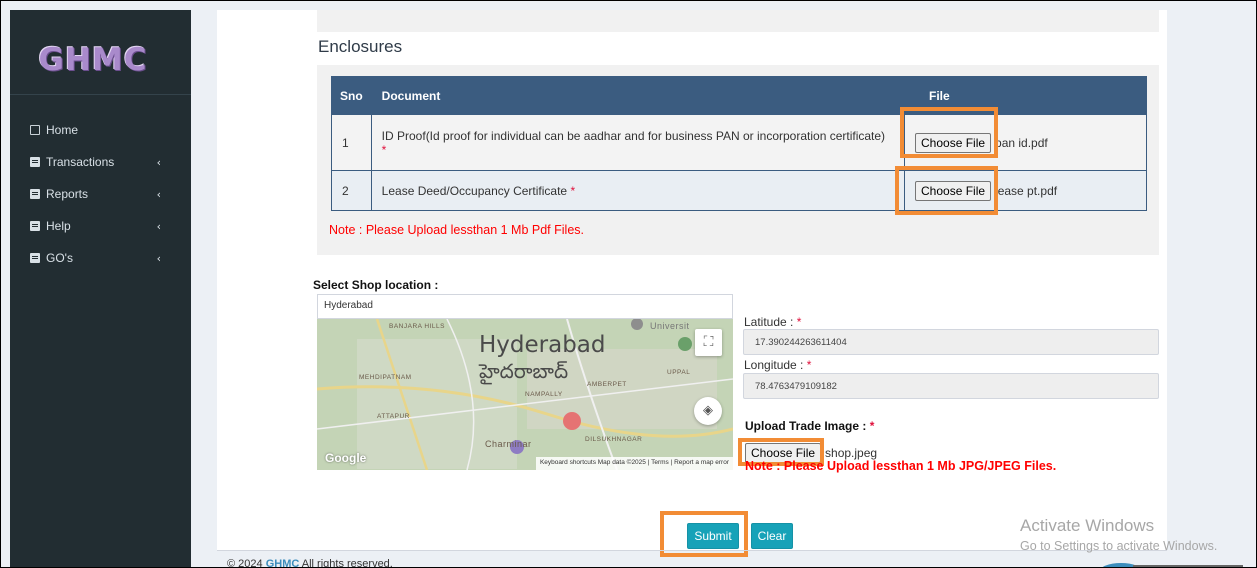  I want to click on sidebar-item-label: Reports, so click(67, 194).